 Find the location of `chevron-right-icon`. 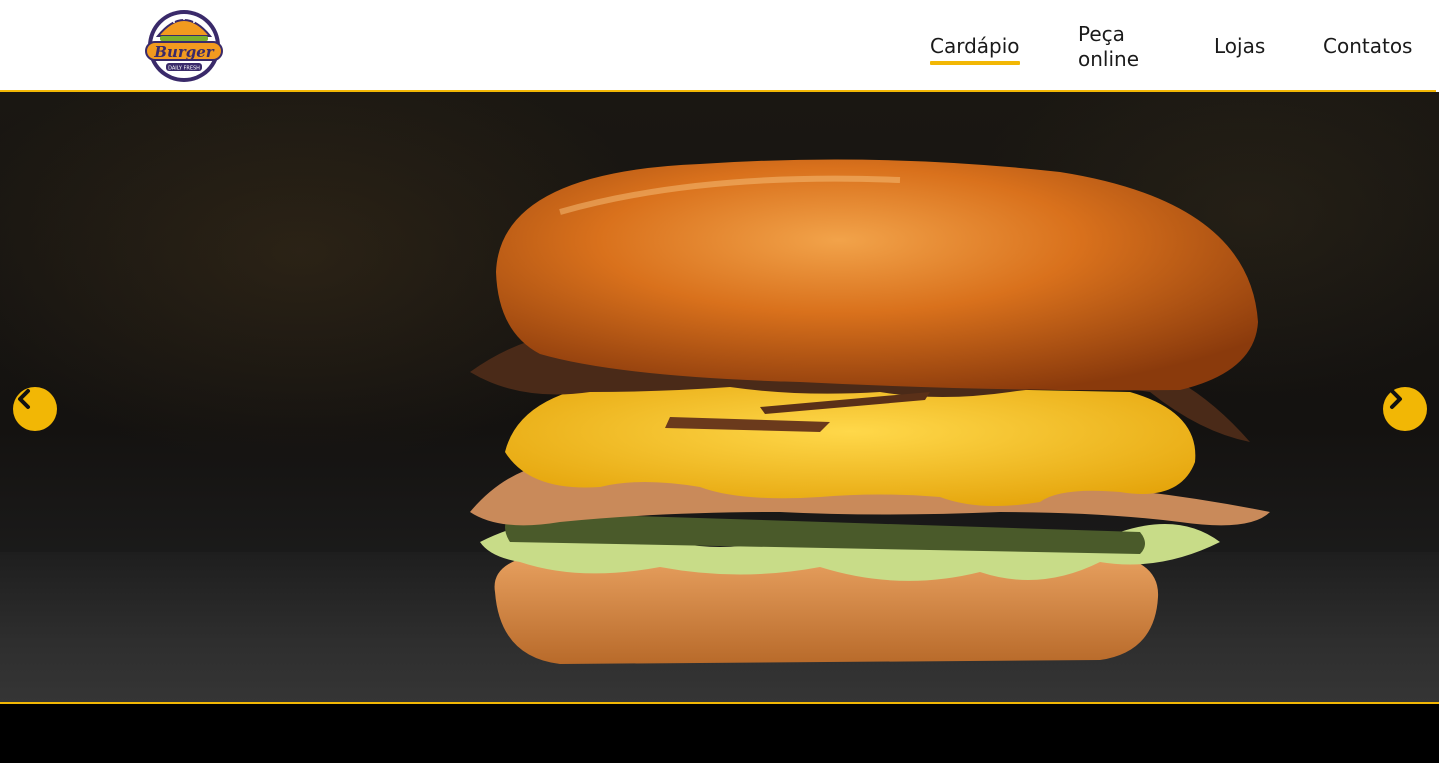

chevron-right-icon is located at coordinates (1396, 399).